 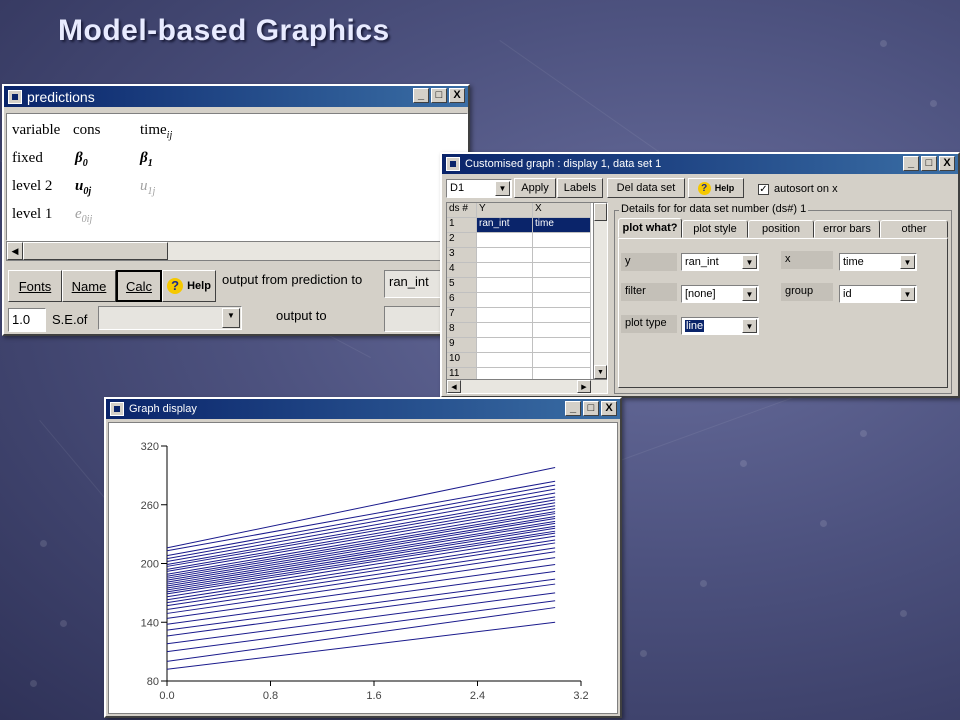 What do you see at coordinates (139, 286) in the screenshot?
I see `calc-button: Calc` at bounding box center [139, 286].